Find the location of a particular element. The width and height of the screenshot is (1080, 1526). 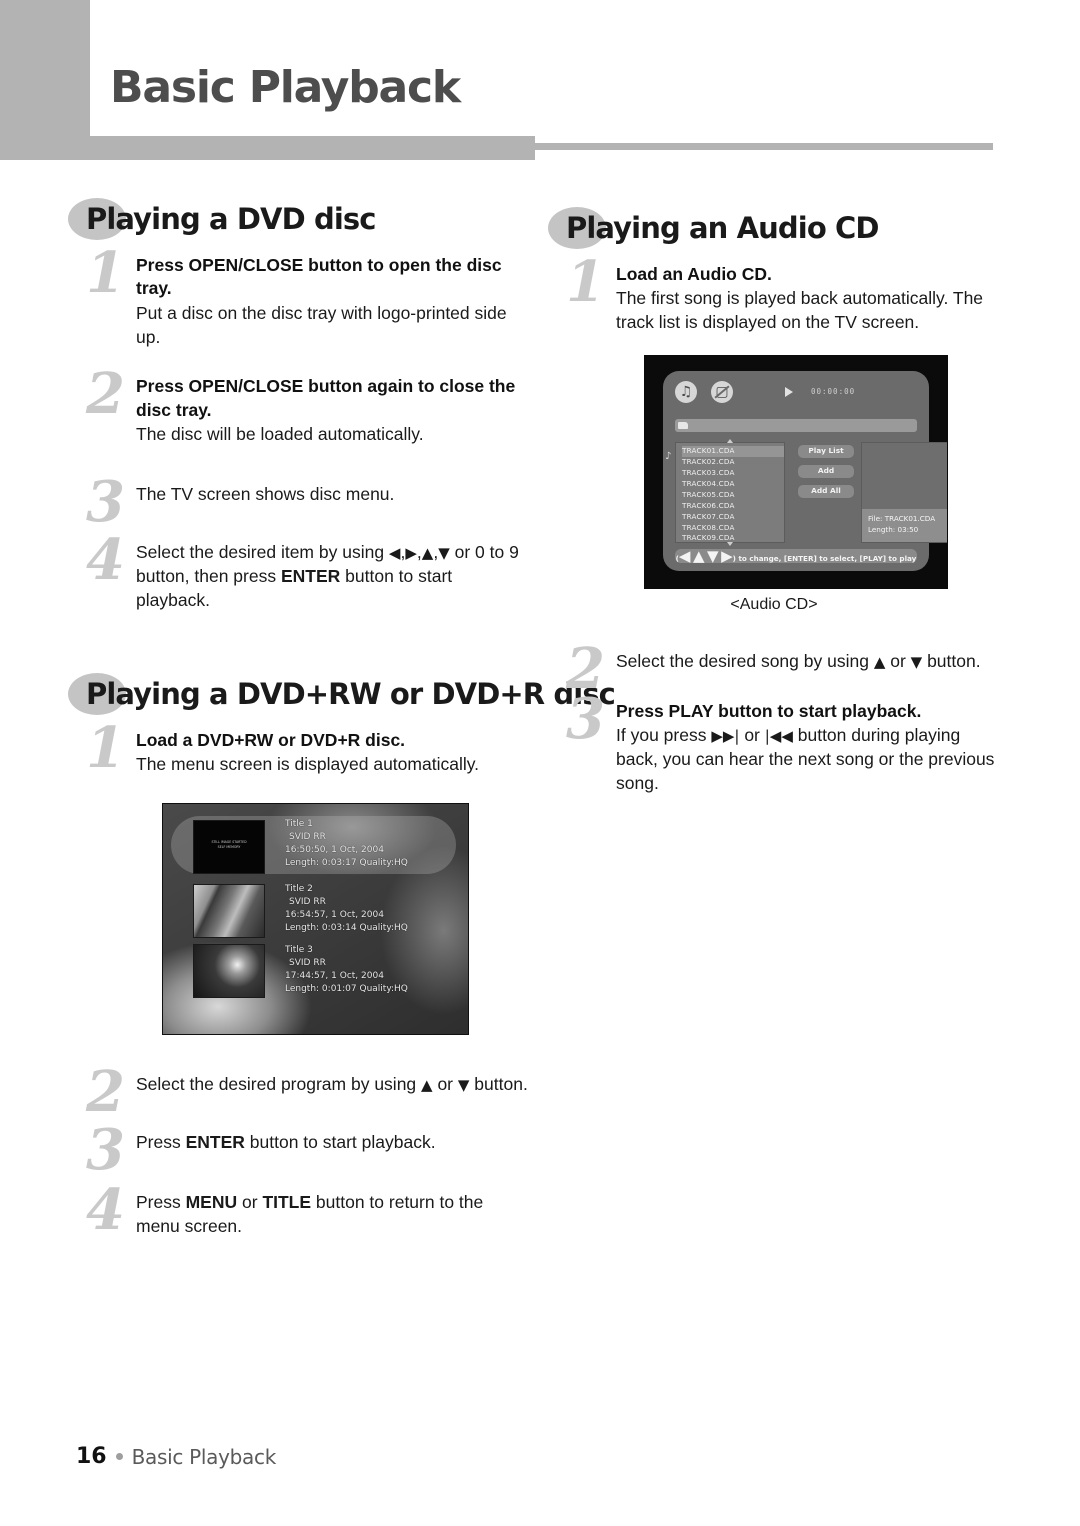

scroll-down-icon is located at coordinates (730, 544).